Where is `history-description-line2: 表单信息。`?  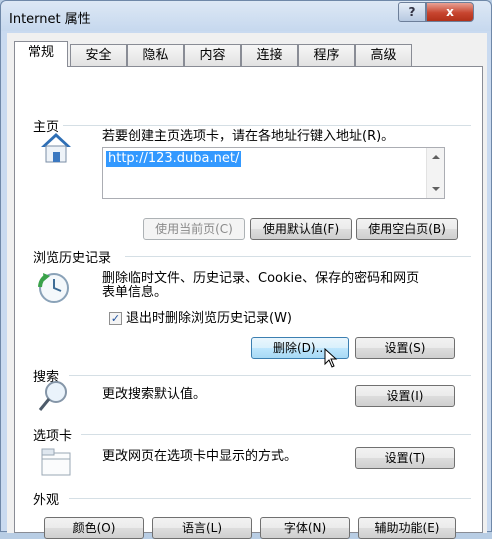 history-description-line2: 表单信息。 is located at coordinates (135, 292).